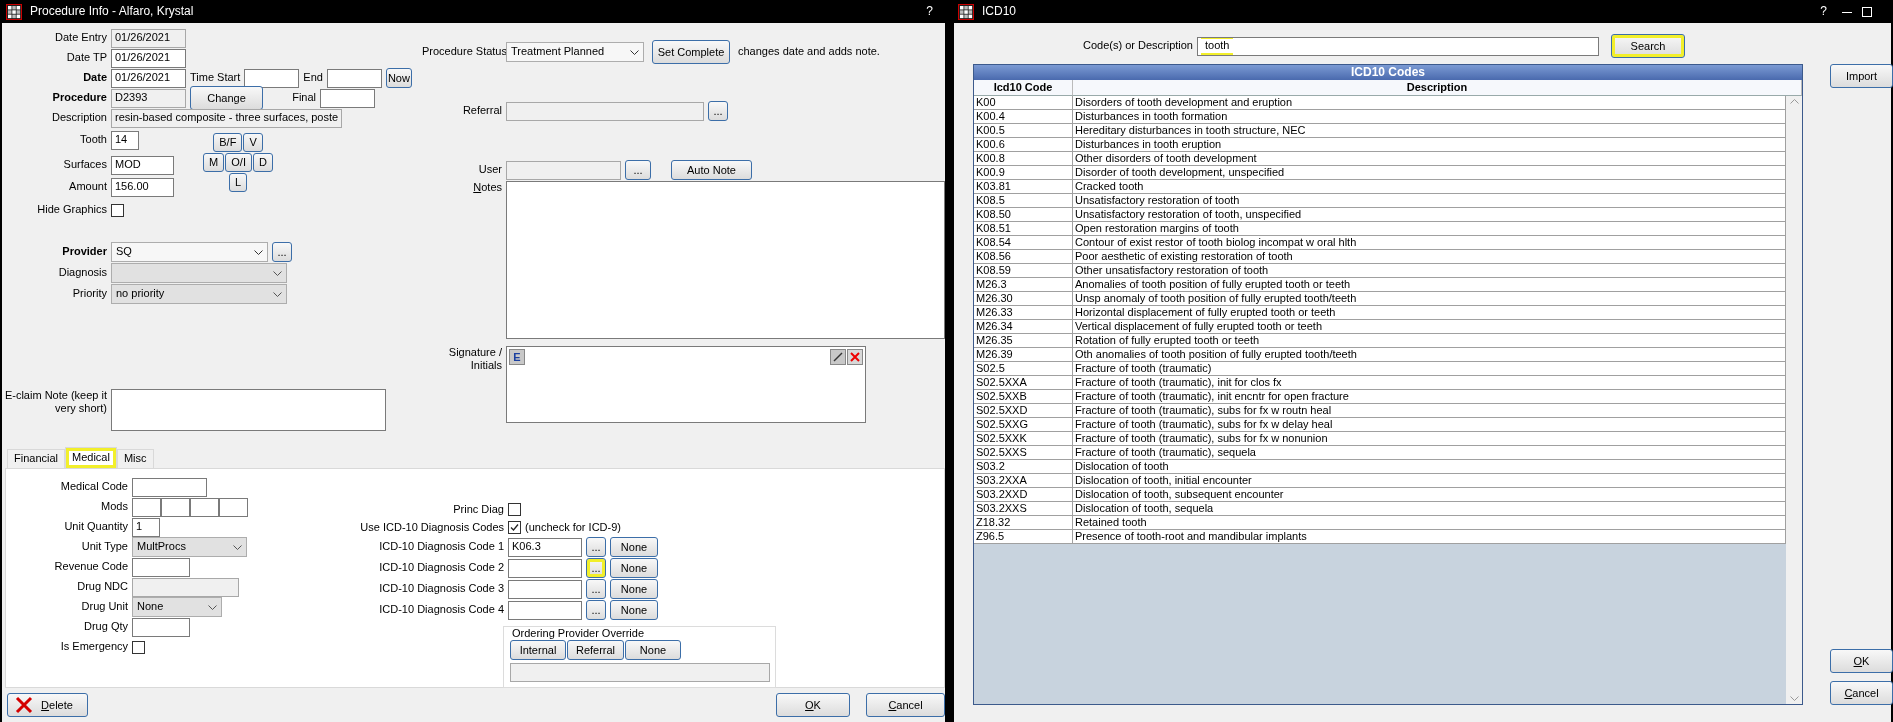 This screenshot has width=1893, height=722. Describe the element at coordinates (1861, 76) in the screenshot. I see `import-button: Import` at that location.